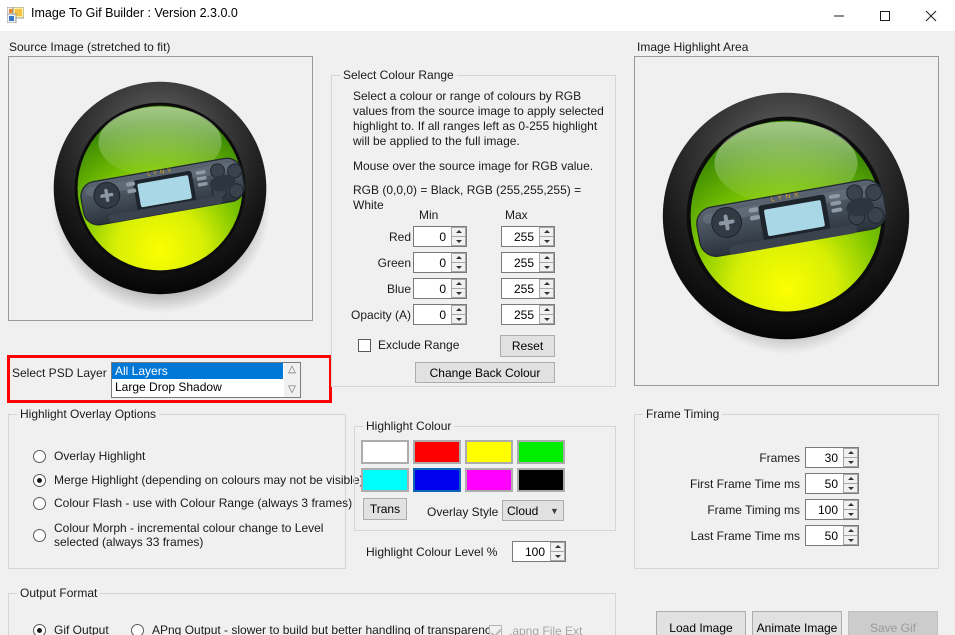 The image size is (955, 635). I want to click on red-min-spinner: 0, so click(440, 236).